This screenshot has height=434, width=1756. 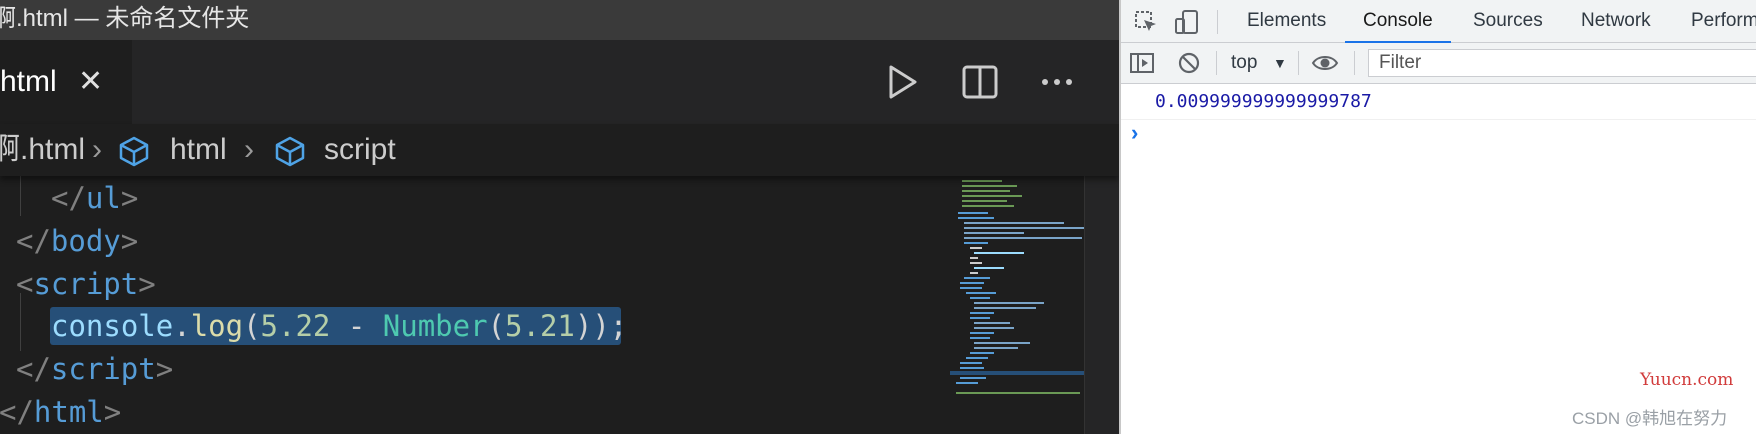 What do you see at coordinates (1616, 21) in the screenshot?
I see `tab-network: Network` at bounding box center [1616, 21].